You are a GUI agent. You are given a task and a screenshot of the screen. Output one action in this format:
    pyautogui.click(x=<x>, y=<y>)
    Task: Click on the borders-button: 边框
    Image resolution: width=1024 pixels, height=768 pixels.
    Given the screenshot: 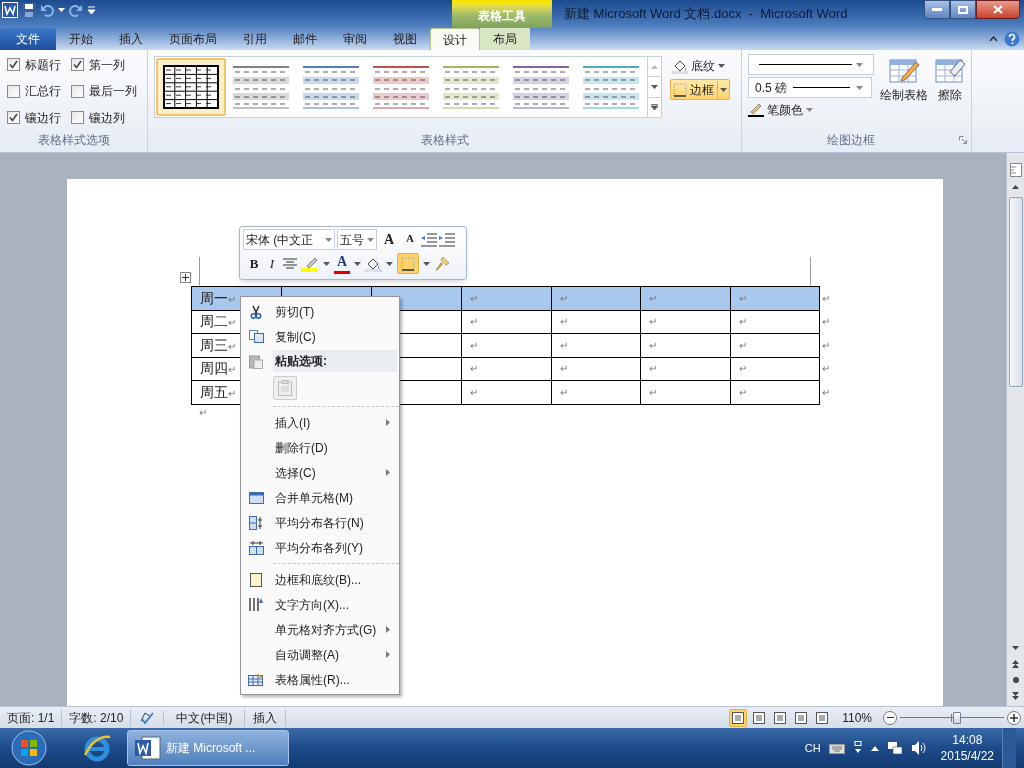 What is the action you would take?
    pyautogui.click(x=700, y=89)
    